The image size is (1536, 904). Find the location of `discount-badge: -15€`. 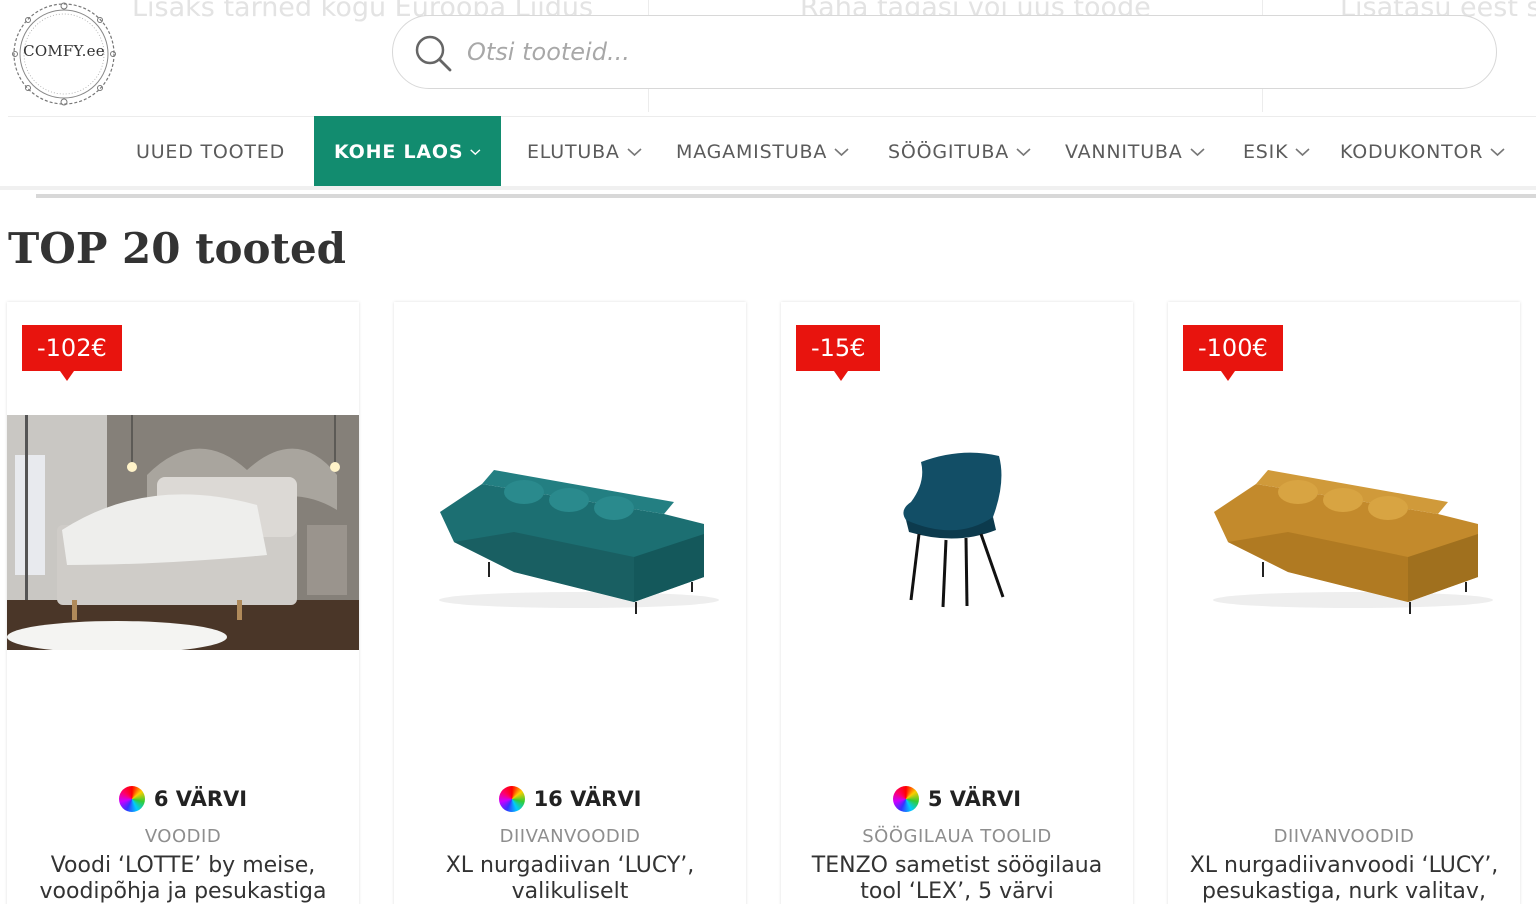

discount-badge: -15€ is located at coordinates (838, 353).